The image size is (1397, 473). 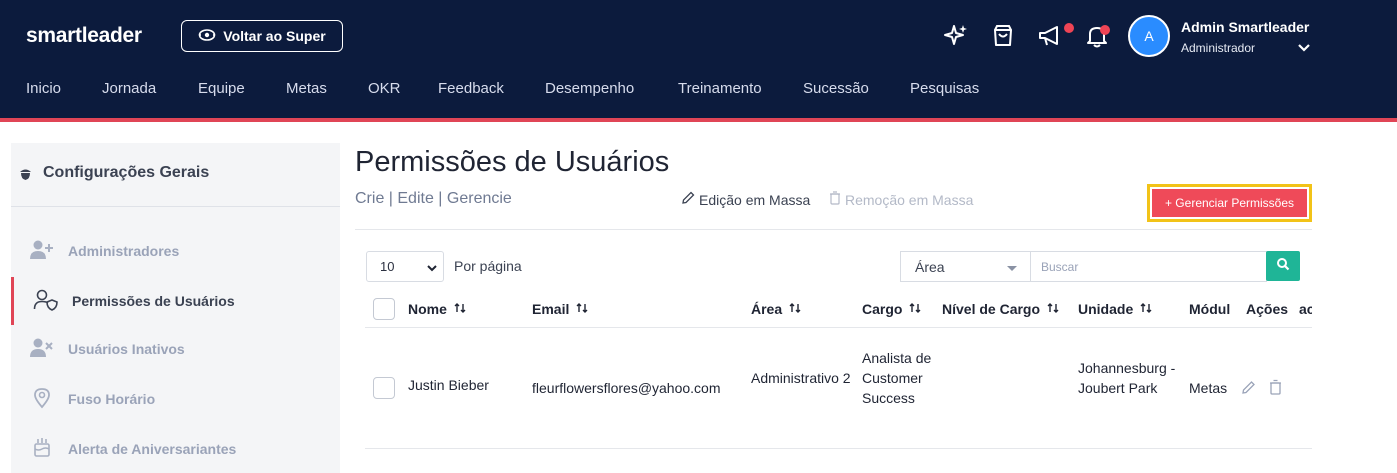 What do you see at coordinates (43, 88) in the screenshot?
I see `nav-item-inicio: Inicio` at bounding box center [43, 88].